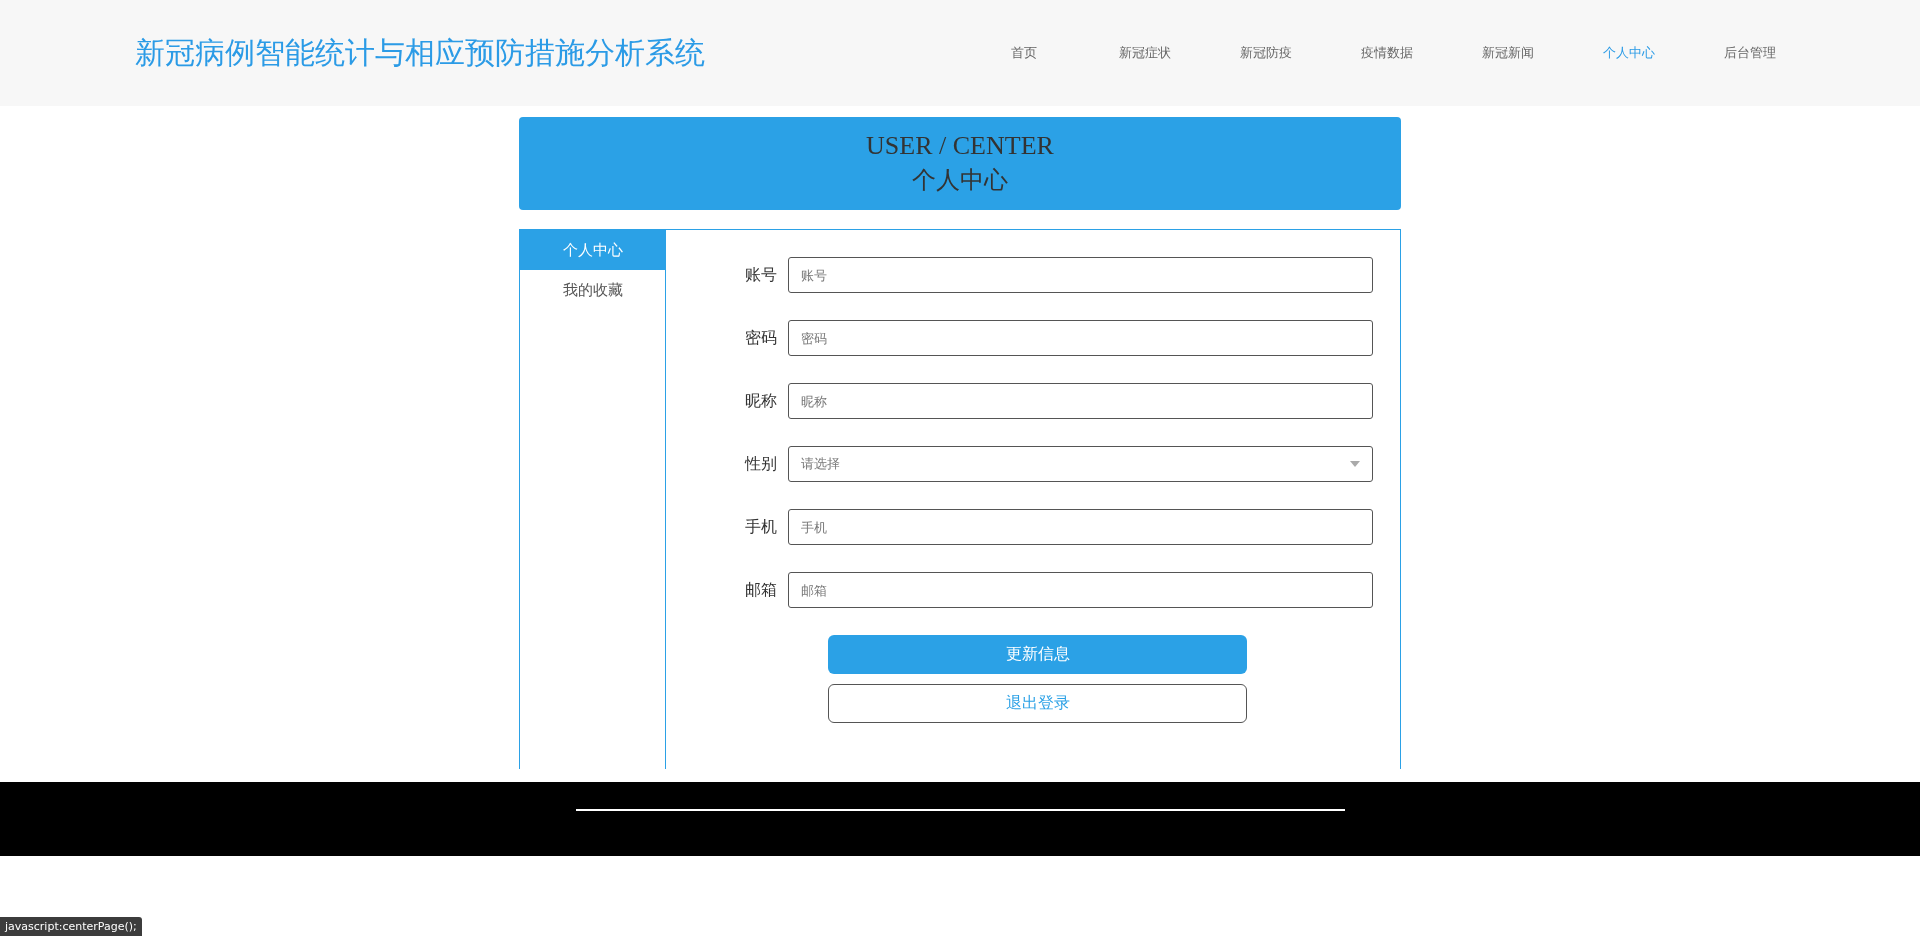 Image resolution: width=1920 pixels, height=936 pixels. Describe the element at coordinates (760, 464) in the screenshot. I see `field-label: 性别` at that location.